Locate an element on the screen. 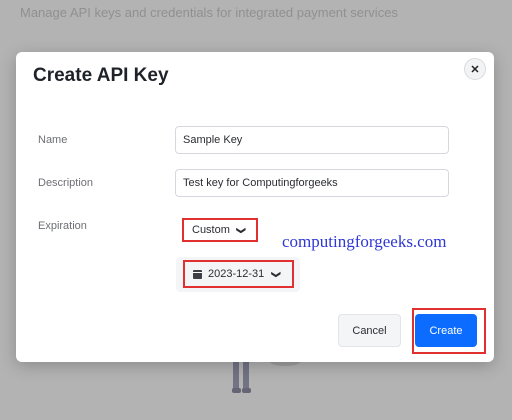 This screenshot has width=512, height=420. cancel-button: Cancel is located at coordinates (369, 330).